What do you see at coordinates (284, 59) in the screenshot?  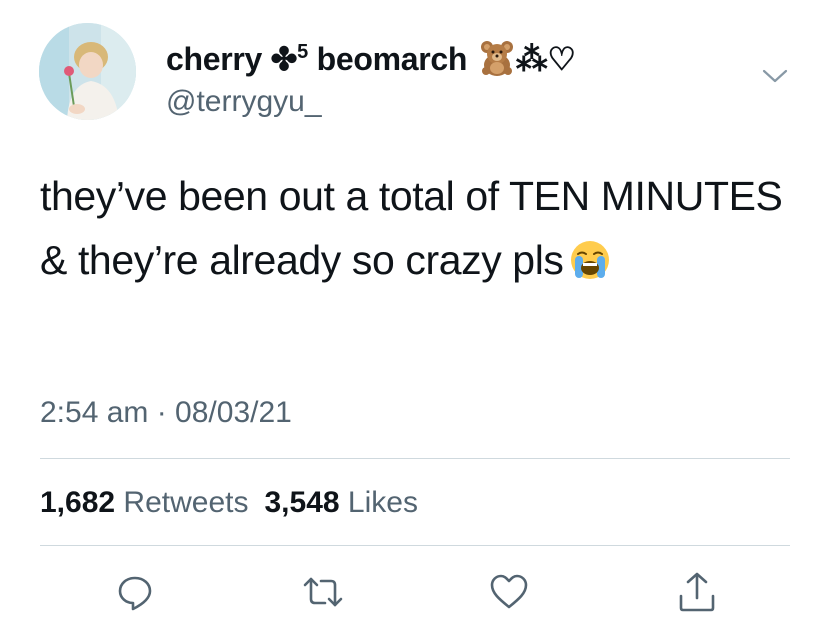 I see `display-name-symbol: ✤` at bounding box center [284, 59].